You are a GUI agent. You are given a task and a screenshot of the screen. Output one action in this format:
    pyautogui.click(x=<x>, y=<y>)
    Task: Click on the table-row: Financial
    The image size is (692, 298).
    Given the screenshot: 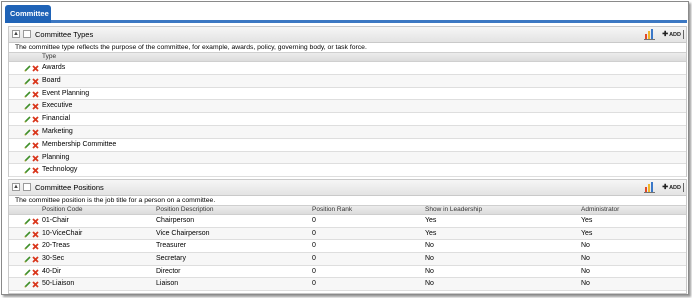 What is the action you would take?
    pyautogui.click(x=347, y=119)
    